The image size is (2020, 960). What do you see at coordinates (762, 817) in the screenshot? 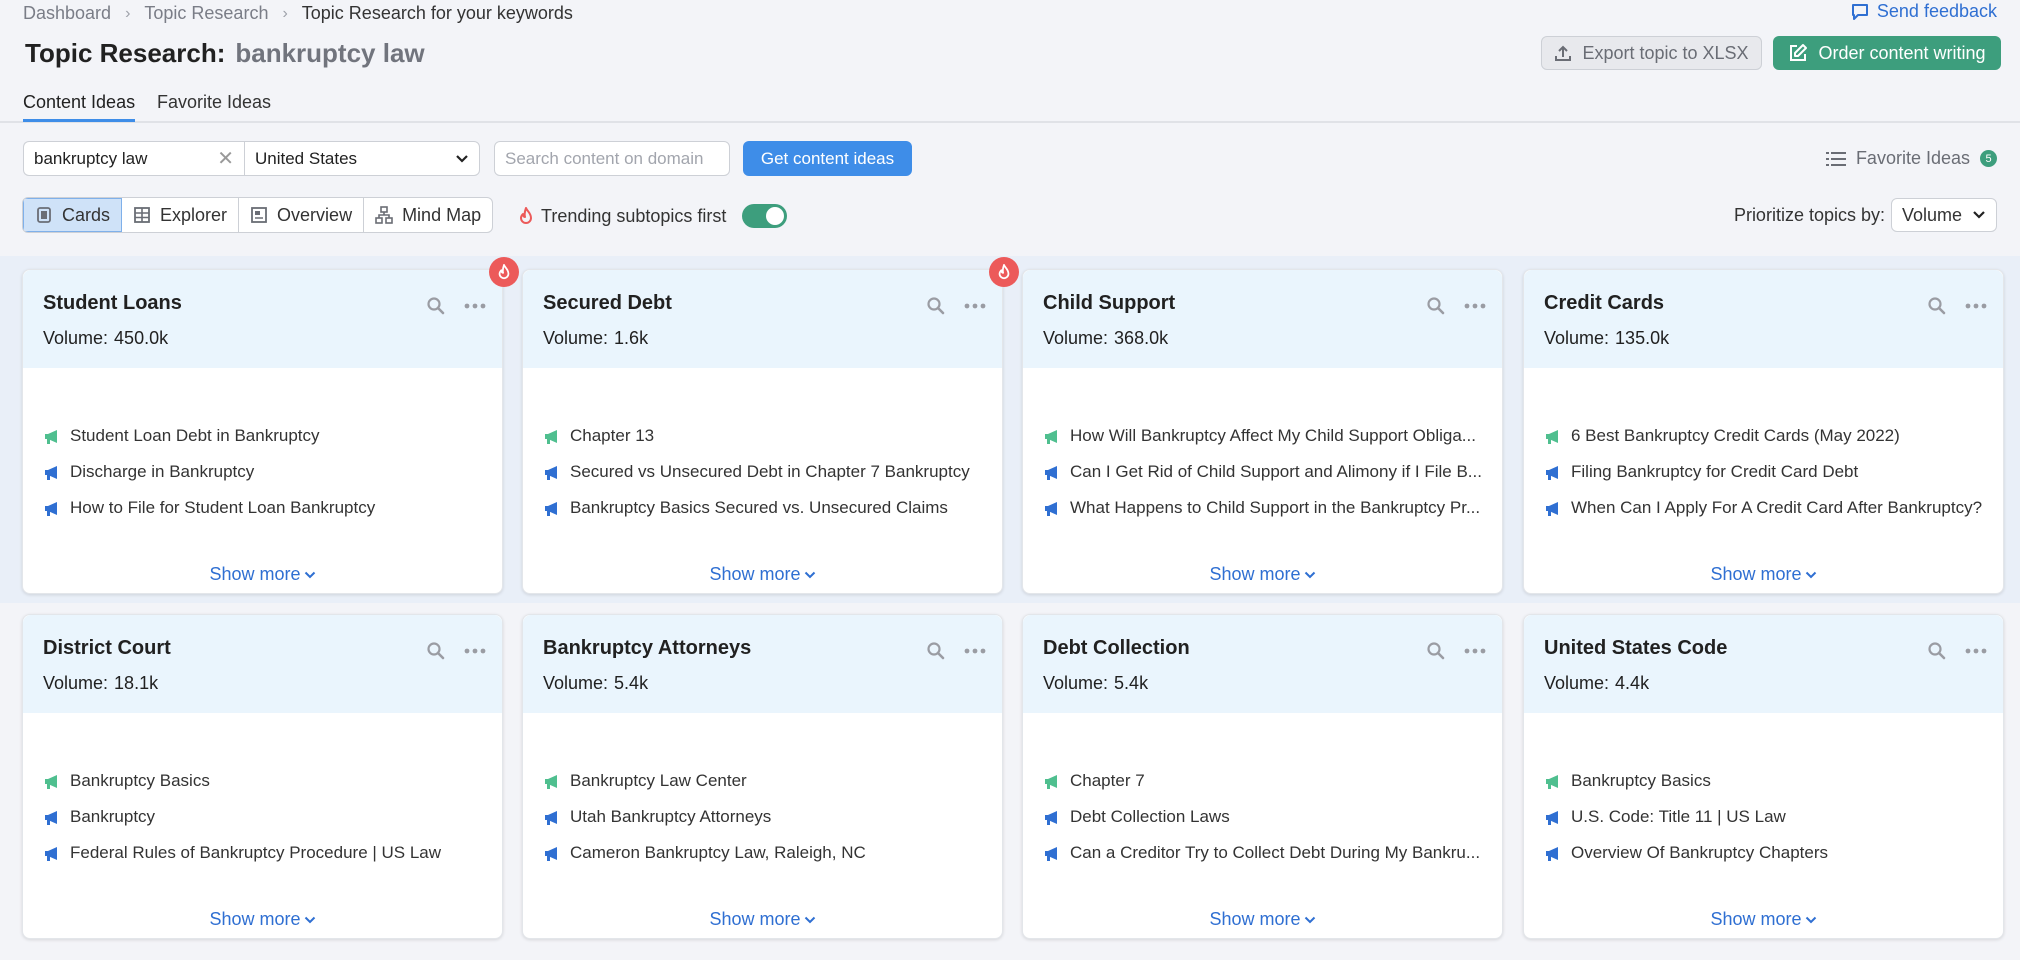
I see `idea-item: Utah Bankruptcy Attorneys` at bounding box center [762, 817].